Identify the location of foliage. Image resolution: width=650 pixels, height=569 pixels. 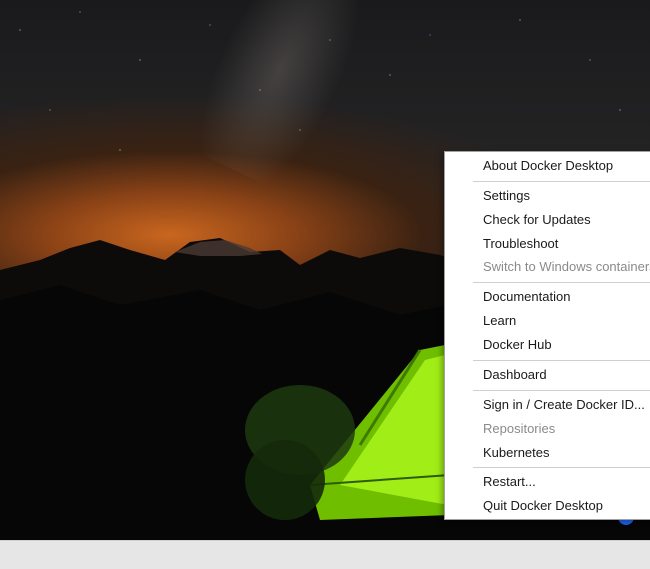
(300, 452).